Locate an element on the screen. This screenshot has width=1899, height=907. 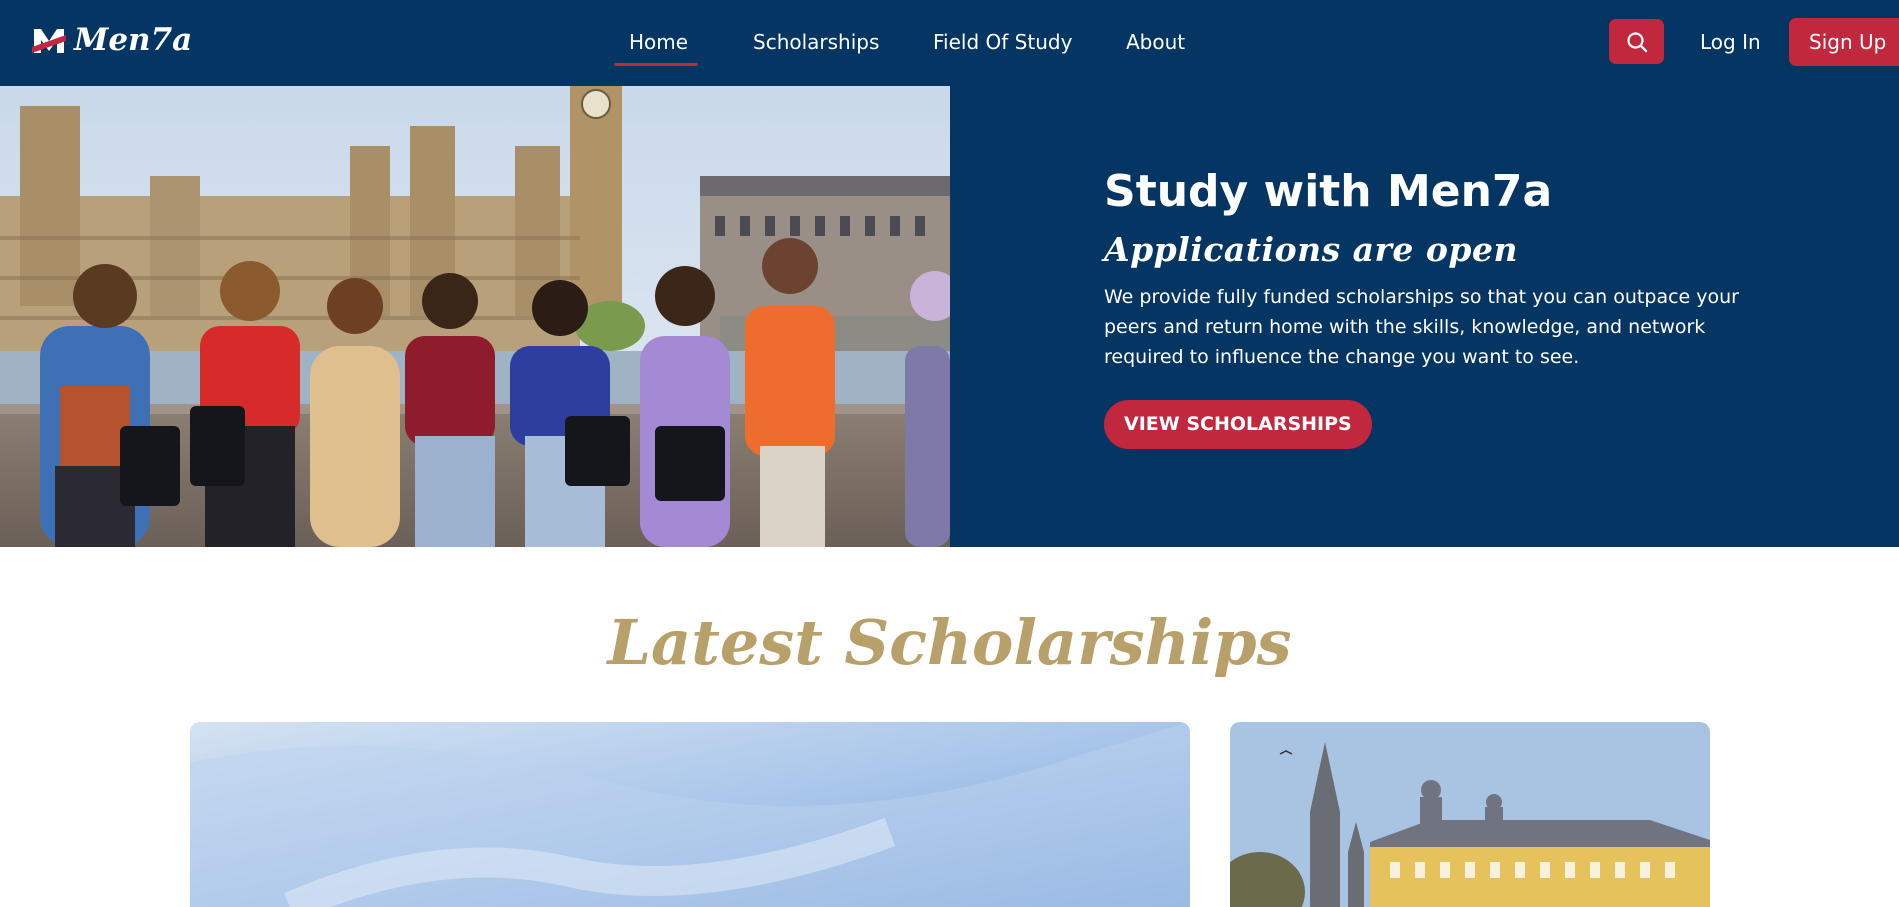
nav-scholarships: Scholarships is located at coordinates (816, 42).